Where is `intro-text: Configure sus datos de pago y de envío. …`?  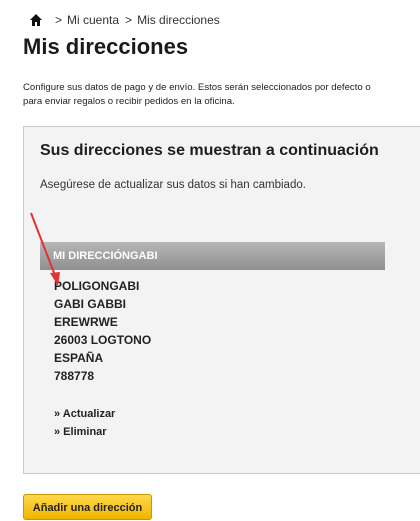 intro-text: Configure sus datos de pago y de envío. … is located at coordinates (221, 95).